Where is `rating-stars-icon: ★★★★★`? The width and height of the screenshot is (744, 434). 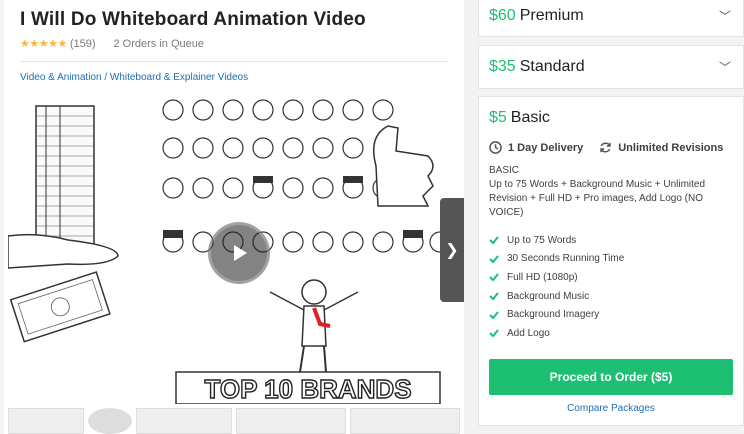
rating-stars-icon: ★★★★★ is located at coordinates (43, 44).